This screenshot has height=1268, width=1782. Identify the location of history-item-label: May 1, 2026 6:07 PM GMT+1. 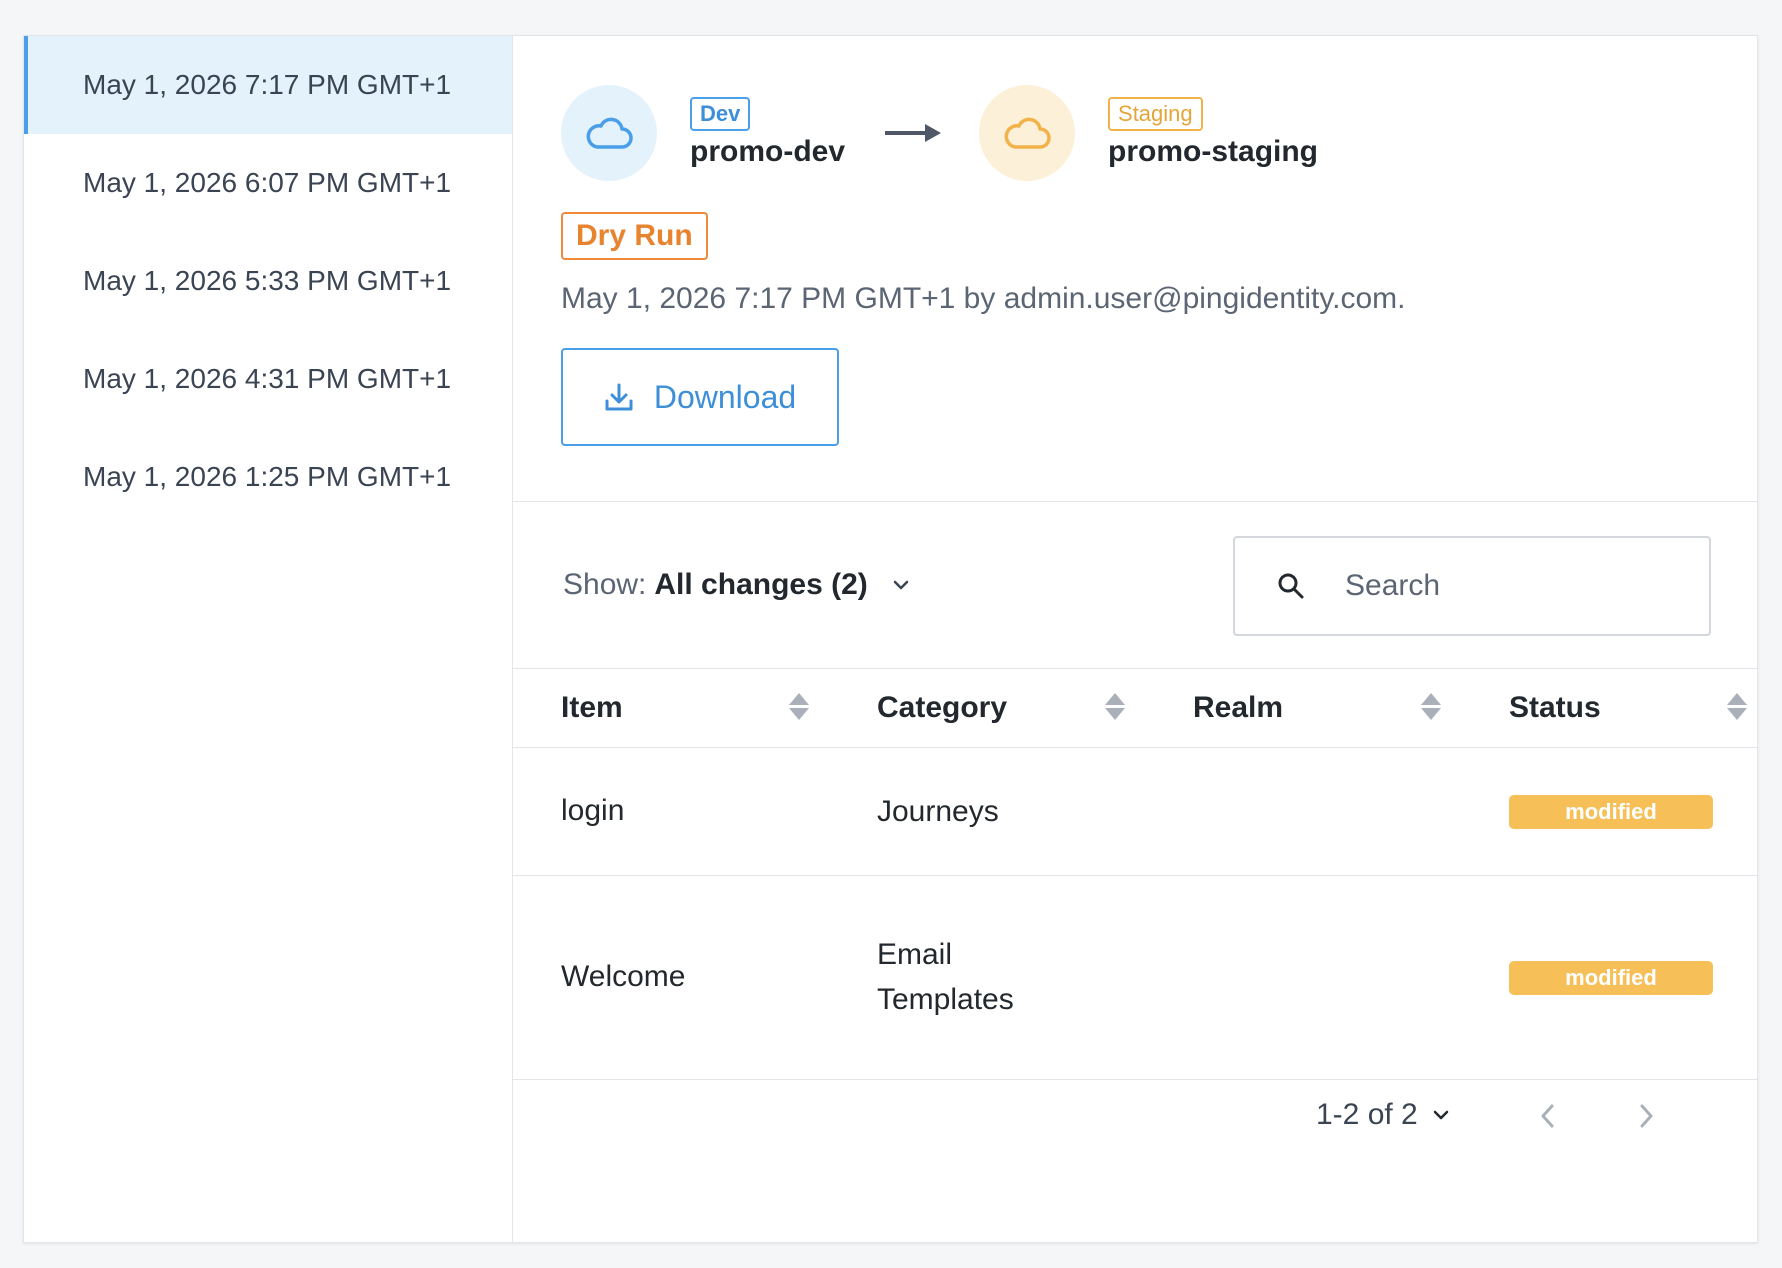
(267, 182).